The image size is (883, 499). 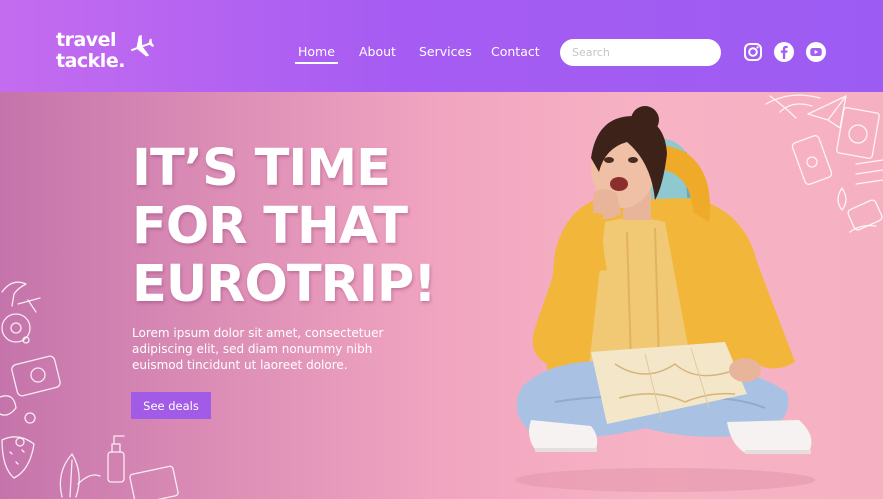 What do you see at coordinates (171, 405) in the screenshot?
I see `see-deals-button: See deals` at bounding box center [171, 405].